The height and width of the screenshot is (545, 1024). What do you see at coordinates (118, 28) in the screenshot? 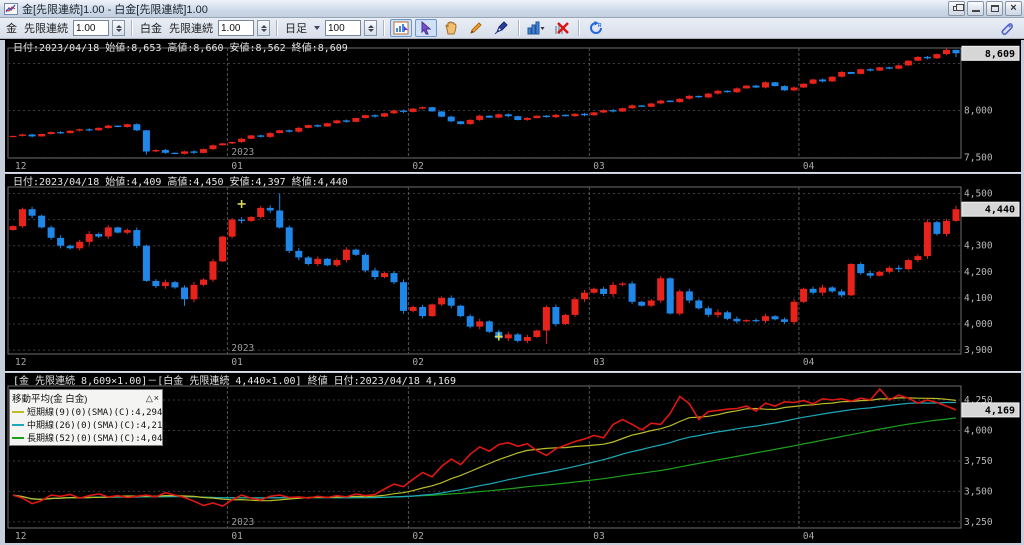
I see `symbol1-multiplier-spinner` at bounding box center [118, 28].